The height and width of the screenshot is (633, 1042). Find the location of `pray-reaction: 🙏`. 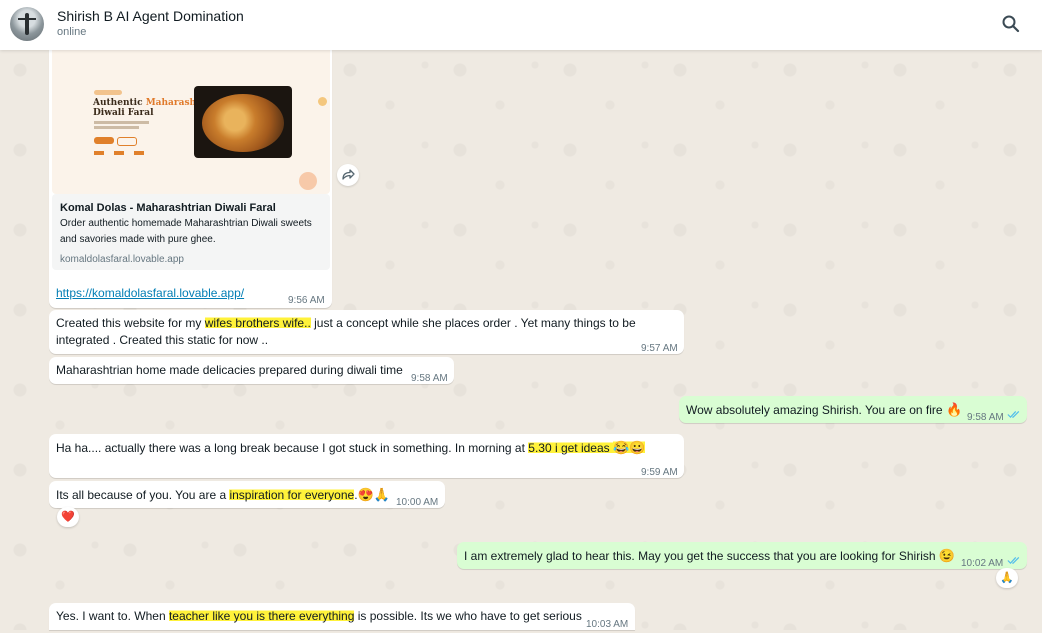

pray-reaction: 🙏 is located at coordinates (1007, 578).